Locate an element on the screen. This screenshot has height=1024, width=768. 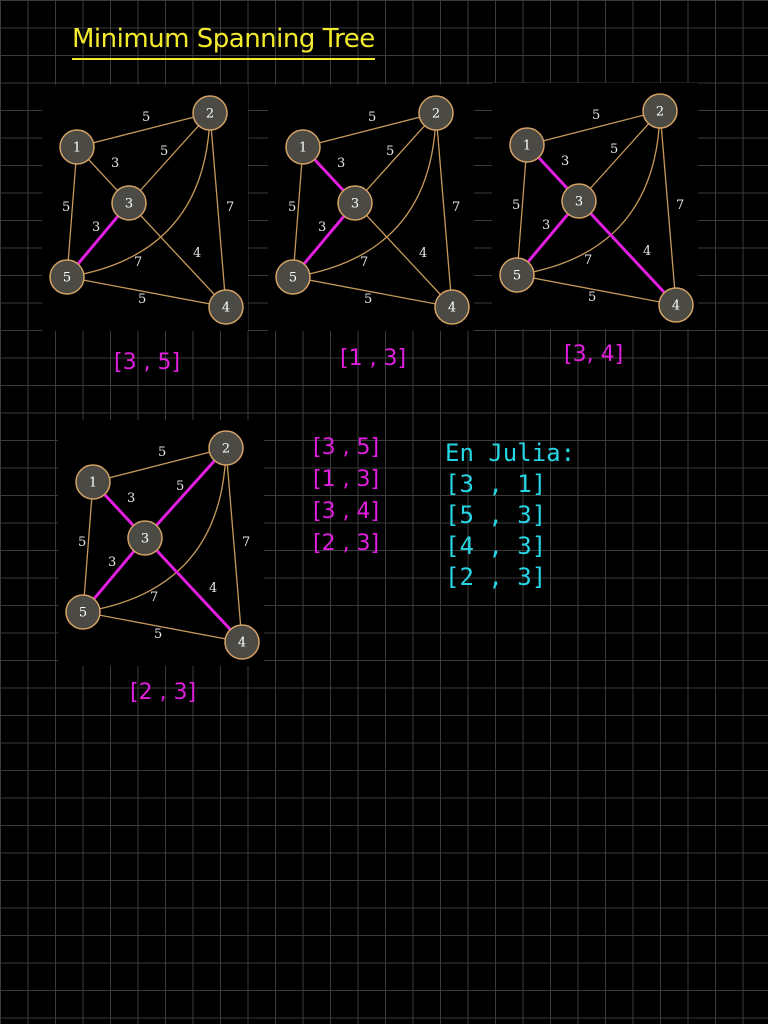
julia-line: [2 , 3] is located at coordinates (496, 577).